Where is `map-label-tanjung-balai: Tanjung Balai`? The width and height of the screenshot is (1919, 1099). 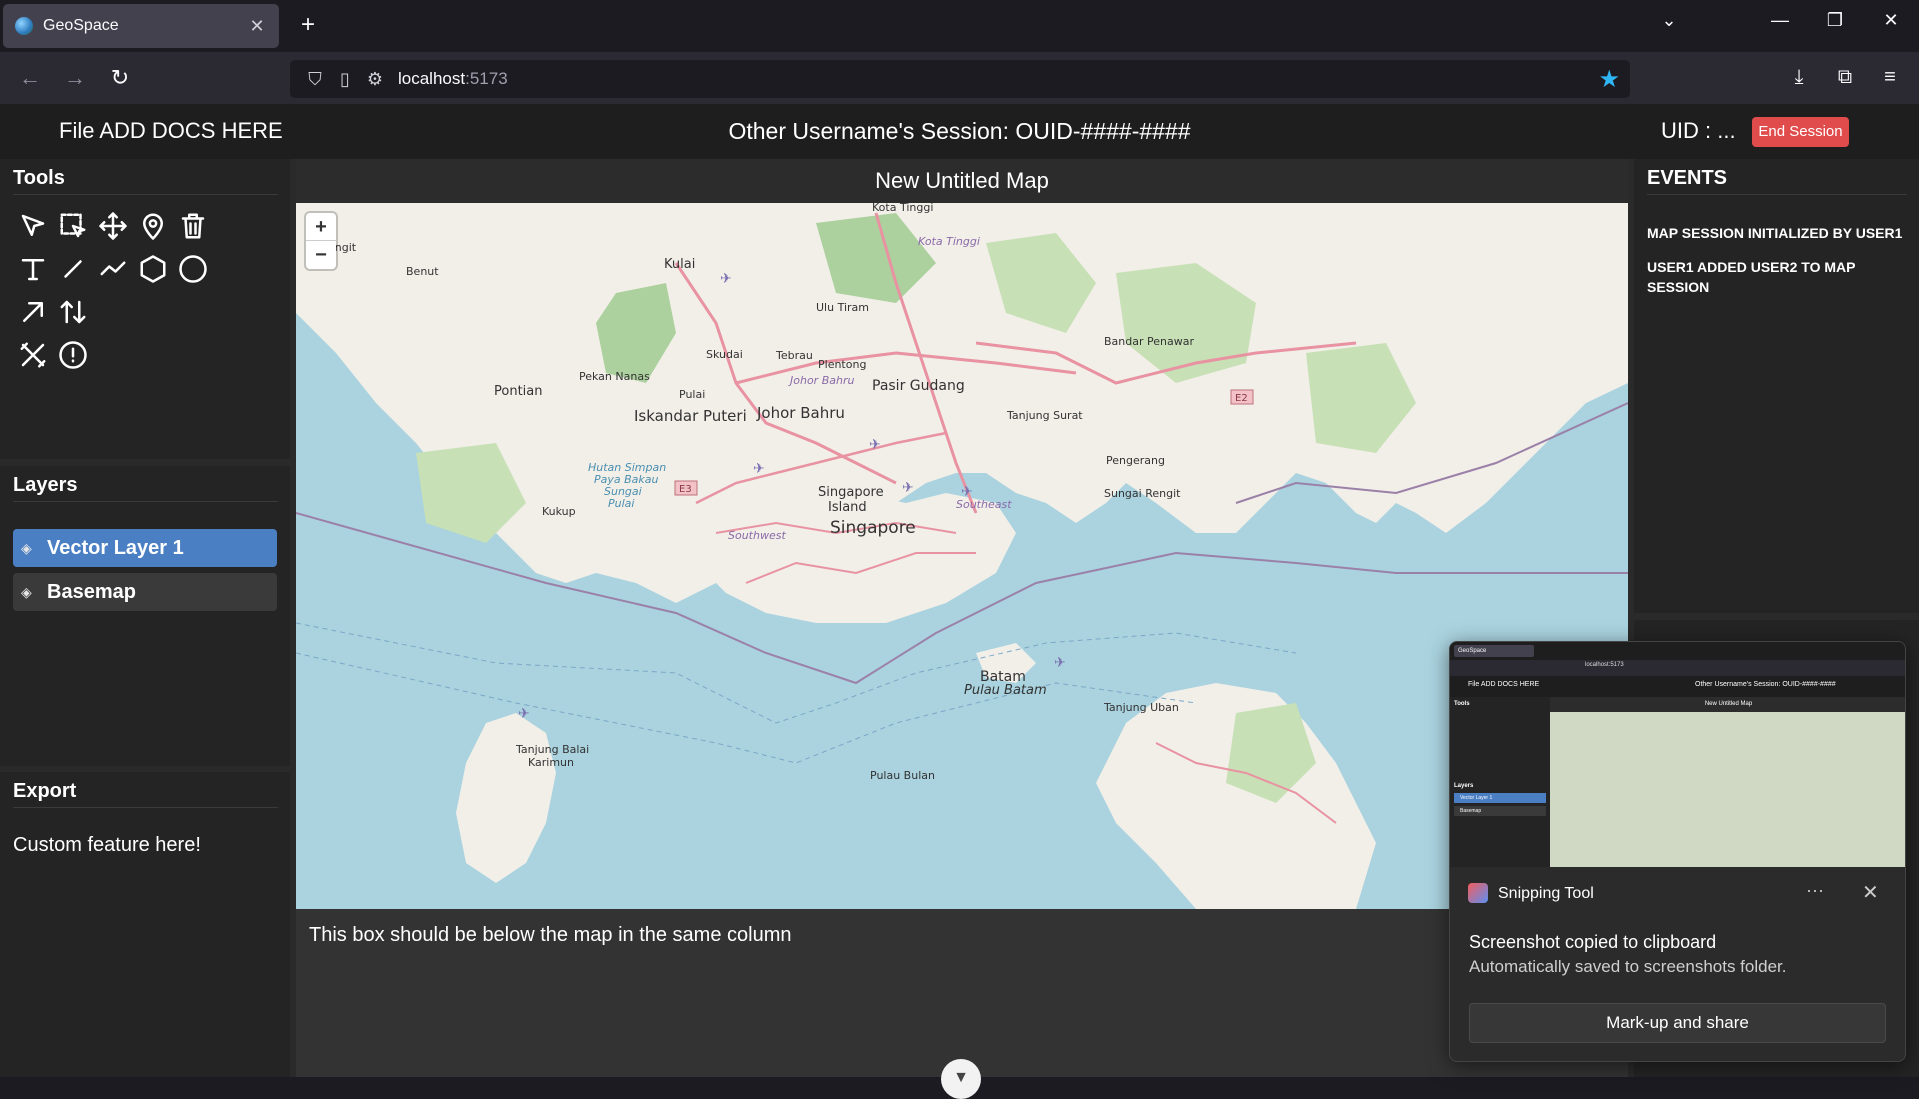 map-label-tanjung-balai: Tanjung Balai is located at coordinates (552, 749).